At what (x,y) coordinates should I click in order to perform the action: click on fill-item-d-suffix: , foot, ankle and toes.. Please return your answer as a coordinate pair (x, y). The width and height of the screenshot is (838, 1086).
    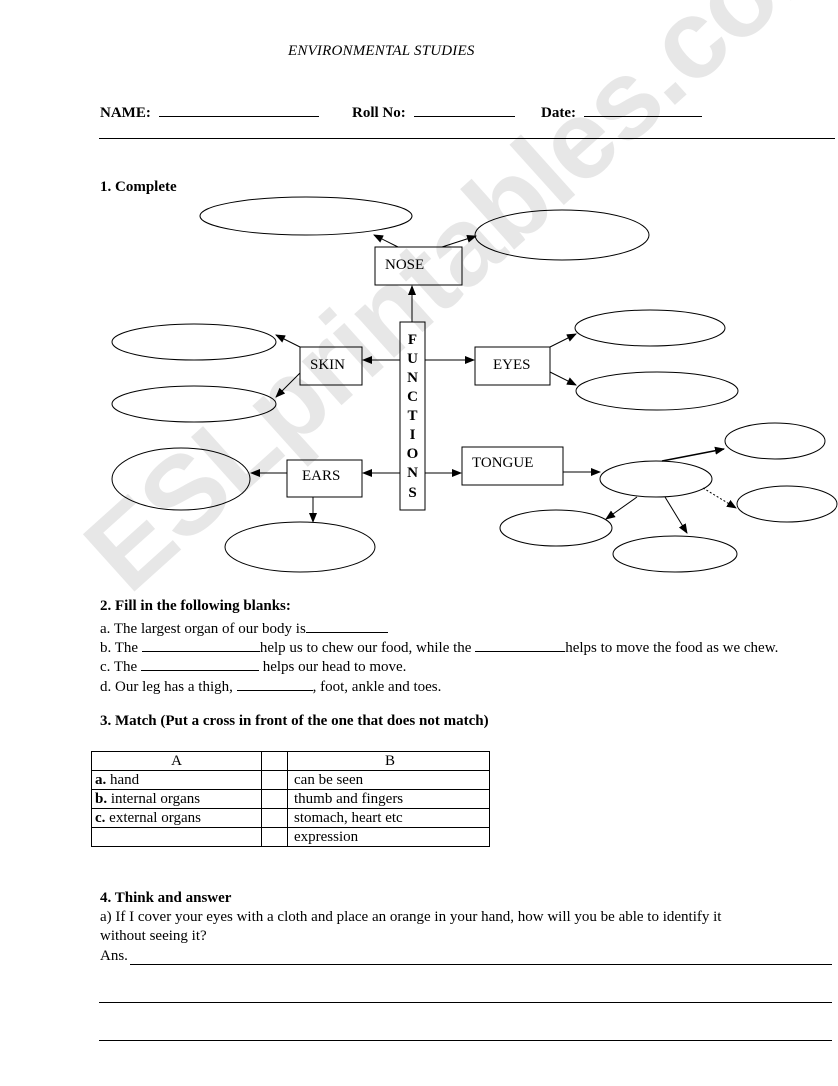
    Looking at the image, I should click on (377, 687).